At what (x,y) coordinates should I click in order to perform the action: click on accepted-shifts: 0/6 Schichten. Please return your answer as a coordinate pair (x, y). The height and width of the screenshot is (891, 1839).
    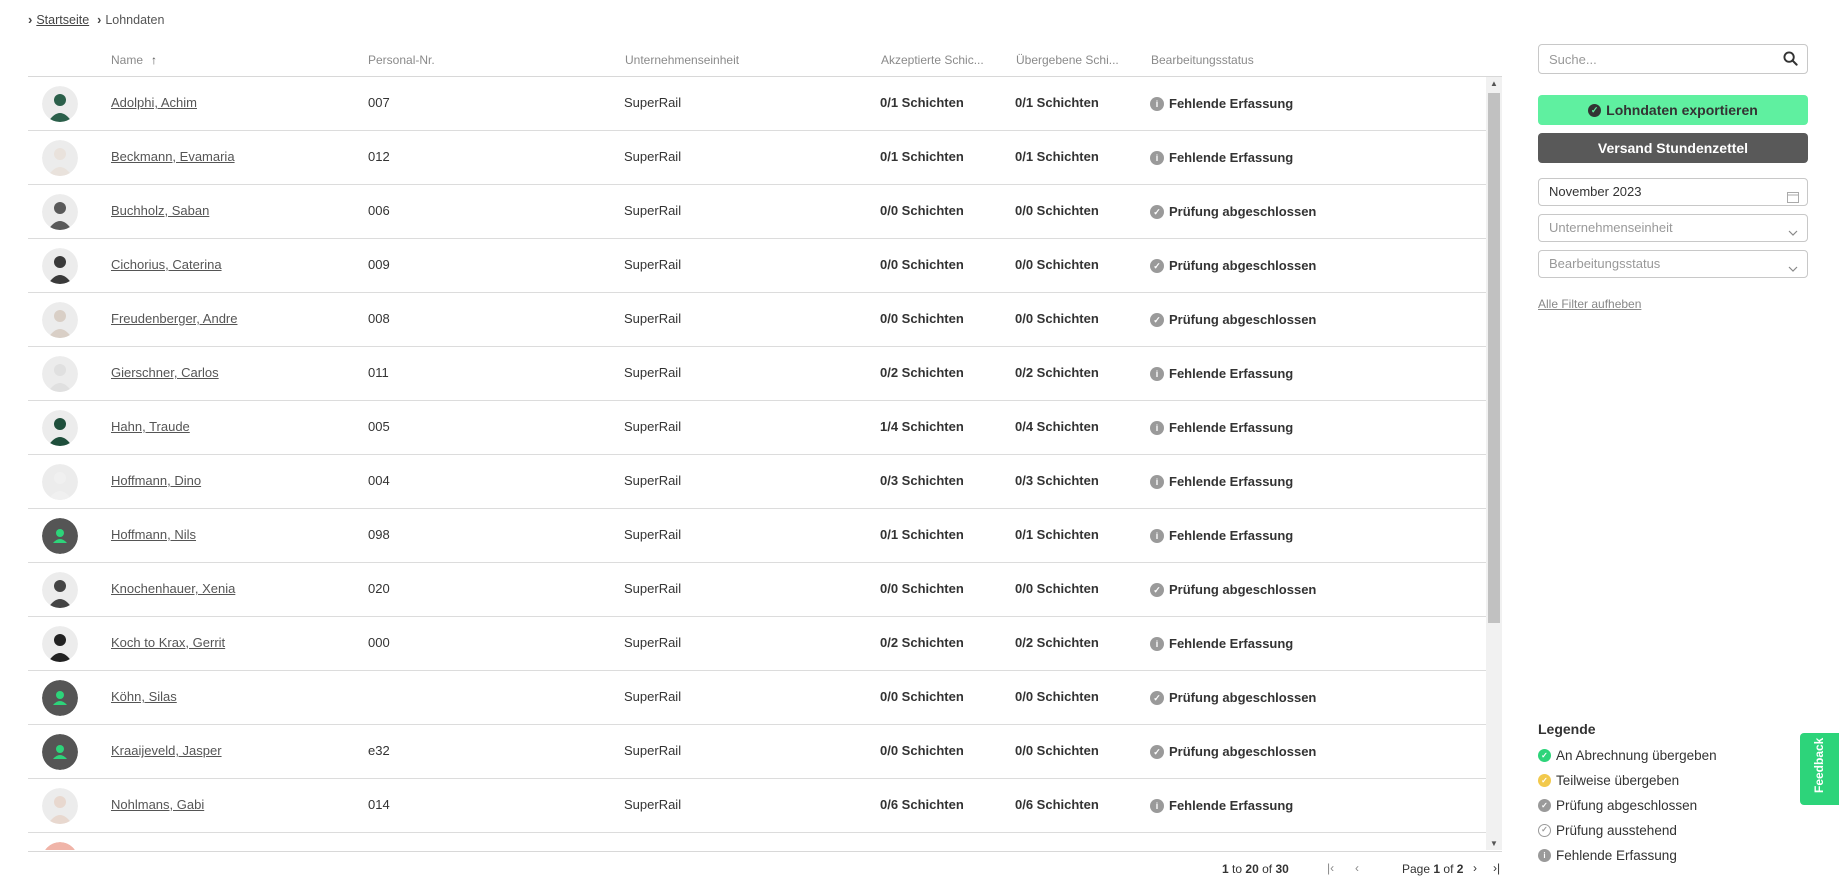
    Looking at the image, I should click on (922, 804).